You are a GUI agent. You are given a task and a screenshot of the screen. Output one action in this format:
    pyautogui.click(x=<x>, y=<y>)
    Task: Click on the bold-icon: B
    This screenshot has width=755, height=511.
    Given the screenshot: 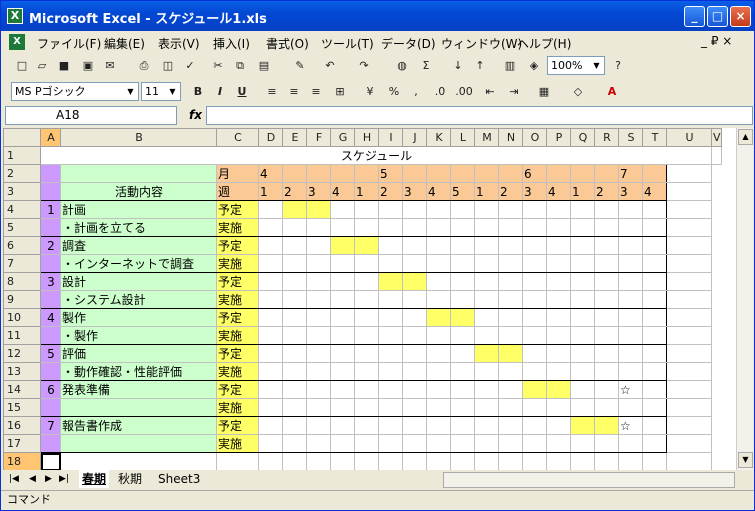 What is the action you would take?
    pyautogui.click(x=198, y=92)
    